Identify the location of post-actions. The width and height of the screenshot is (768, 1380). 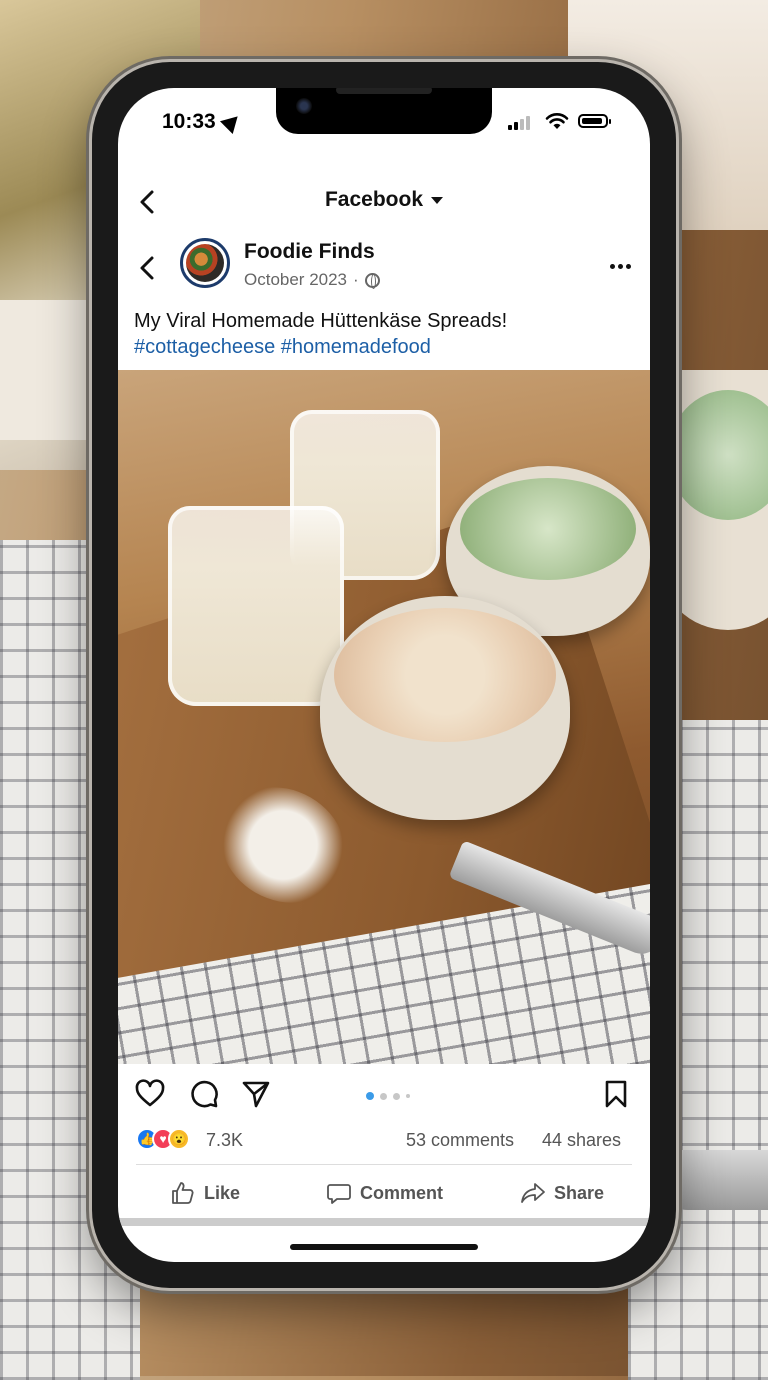
(384, 1094).